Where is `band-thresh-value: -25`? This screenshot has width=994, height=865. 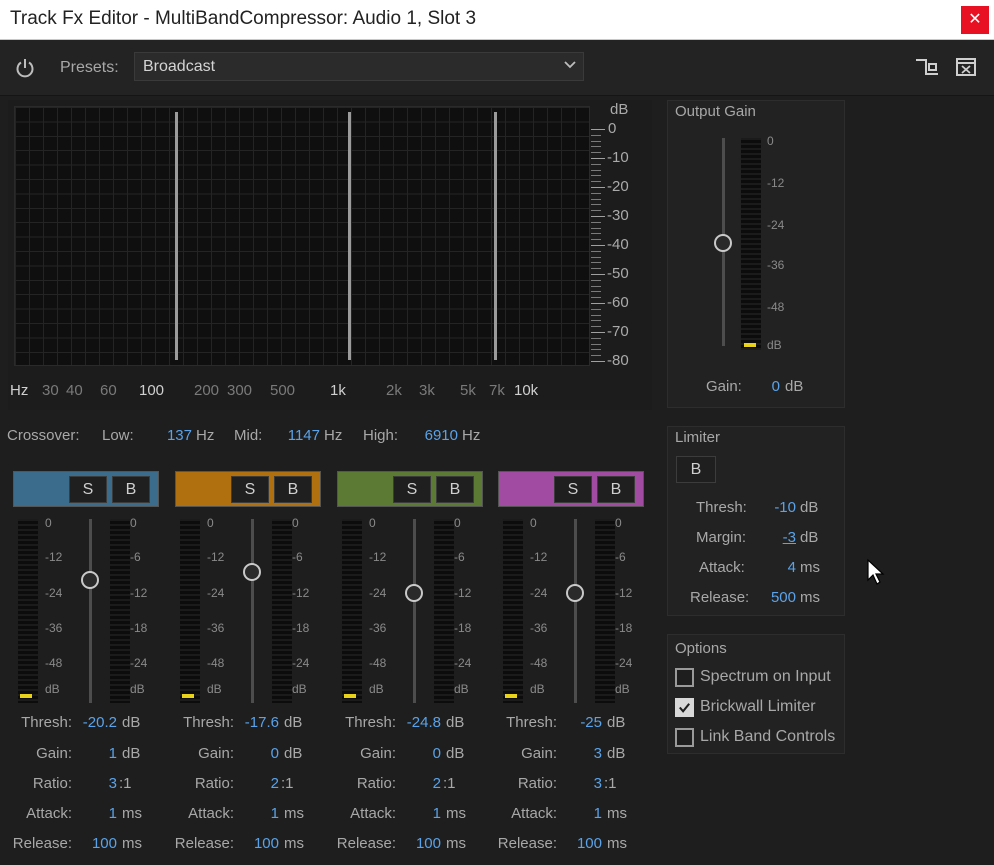 band-thresh-value: -25 is located at coordinates (580, 722).